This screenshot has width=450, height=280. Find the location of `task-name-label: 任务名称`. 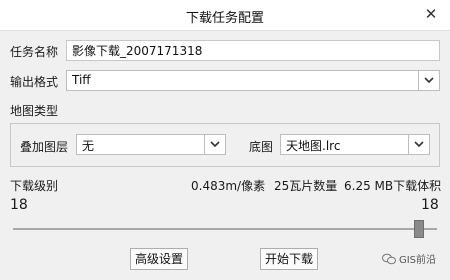

task-name-label: 任务名称 is located at coordinates (34, 52).